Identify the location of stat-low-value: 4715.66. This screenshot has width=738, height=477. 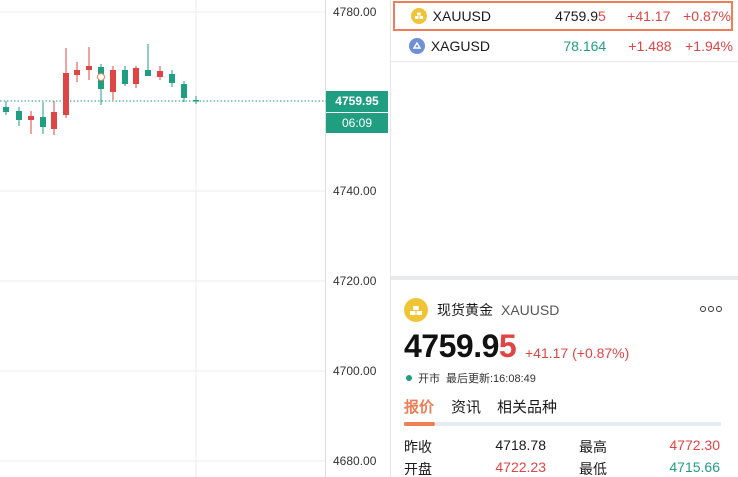
(694, 467).